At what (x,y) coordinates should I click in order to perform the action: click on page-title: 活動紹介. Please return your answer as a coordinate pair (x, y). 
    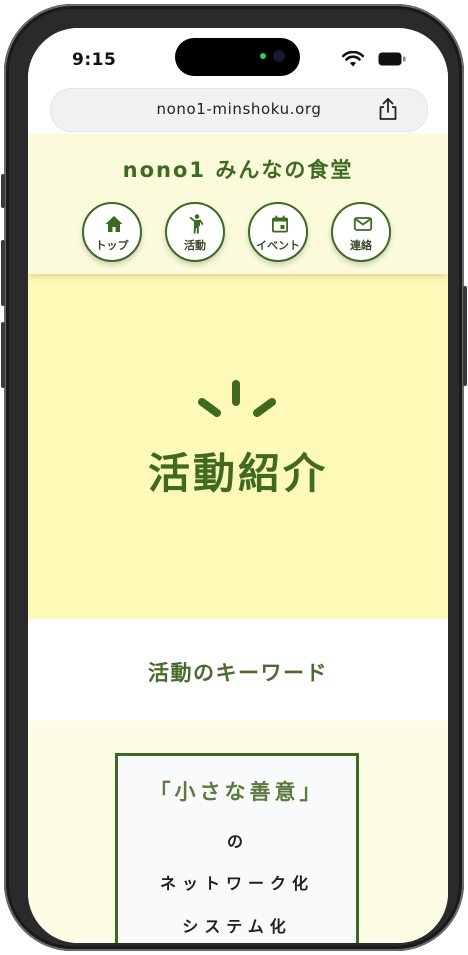
    Looking at the image, I should click on (237, 473).